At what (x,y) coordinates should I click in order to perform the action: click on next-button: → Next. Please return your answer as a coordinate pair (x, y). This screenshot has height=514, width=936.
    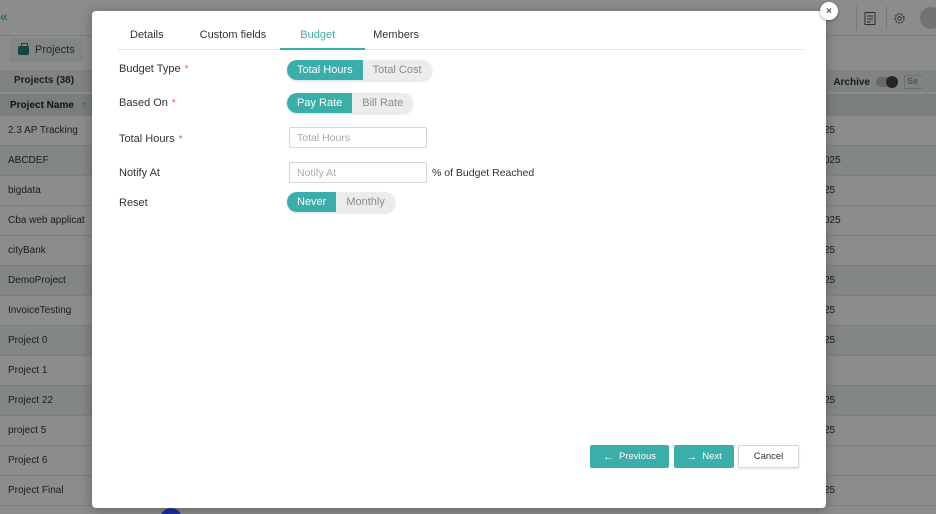
    Looking at the image, I should click on (704, 456).